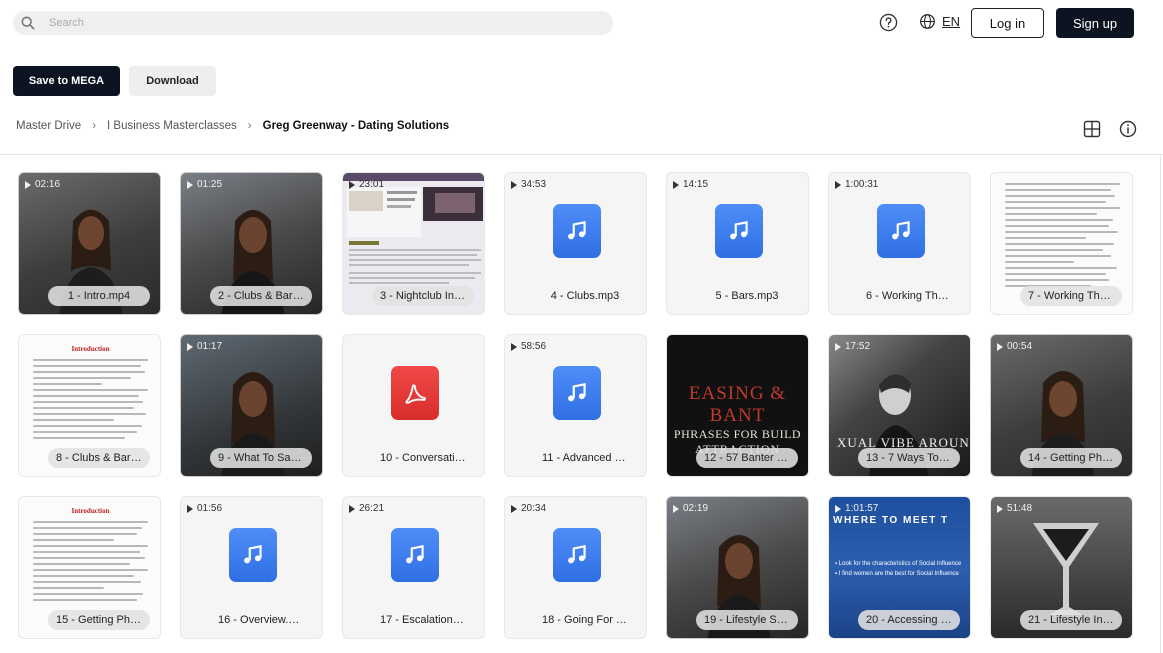 This screenshot has height=653, width=1163. Describe the element at coordinates (356, 126) in the screenshot. I see `breadcrumb-current: Greg Greenway - Dating Solutions` at that location.